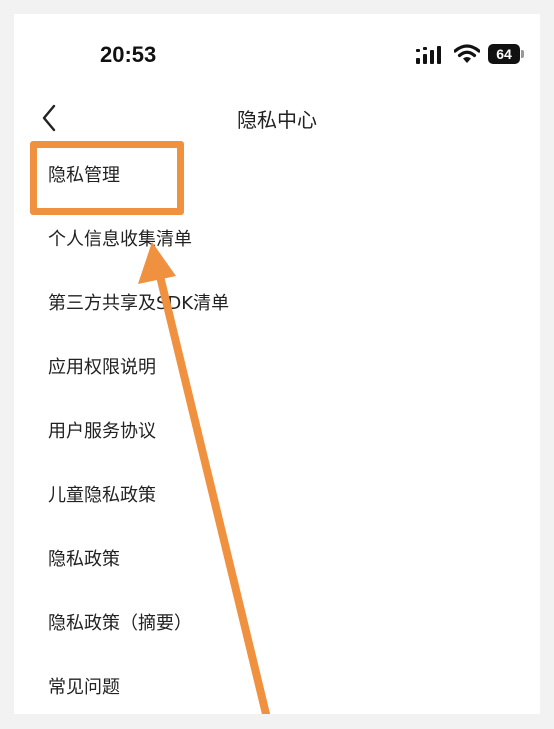  Describe the element at coordinates (428, 55) in the screenshot. I see `cellular-signal-icon` at that location.